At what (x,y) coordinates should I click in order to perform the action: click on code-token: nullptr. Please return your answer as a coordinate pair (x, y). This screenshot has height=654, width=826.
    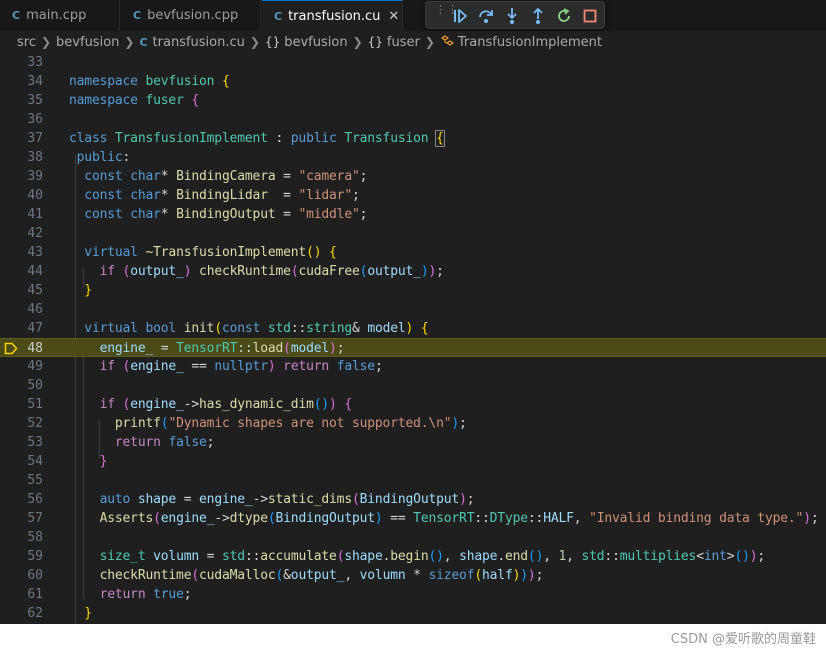
    Looking at the image, I should click on (241, 366).